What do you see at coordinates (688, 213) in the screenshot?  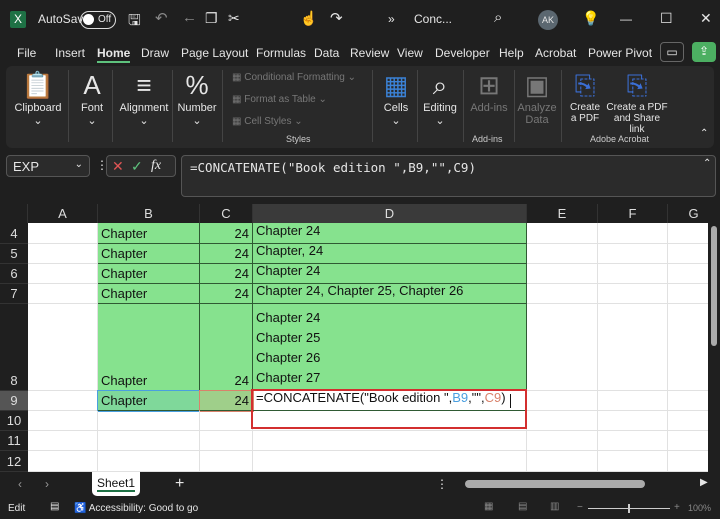 I see `column-header-g: G` at bounding box center [688, 213].